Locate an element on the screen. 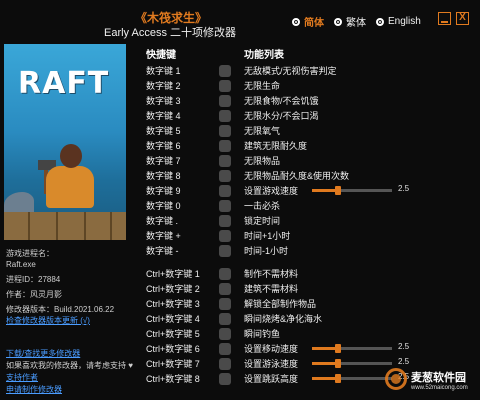 The height and width of the screenshot is (400, 480). hotkey-label: Ctrl+数字键 4 is located at coordinates (173, 319).